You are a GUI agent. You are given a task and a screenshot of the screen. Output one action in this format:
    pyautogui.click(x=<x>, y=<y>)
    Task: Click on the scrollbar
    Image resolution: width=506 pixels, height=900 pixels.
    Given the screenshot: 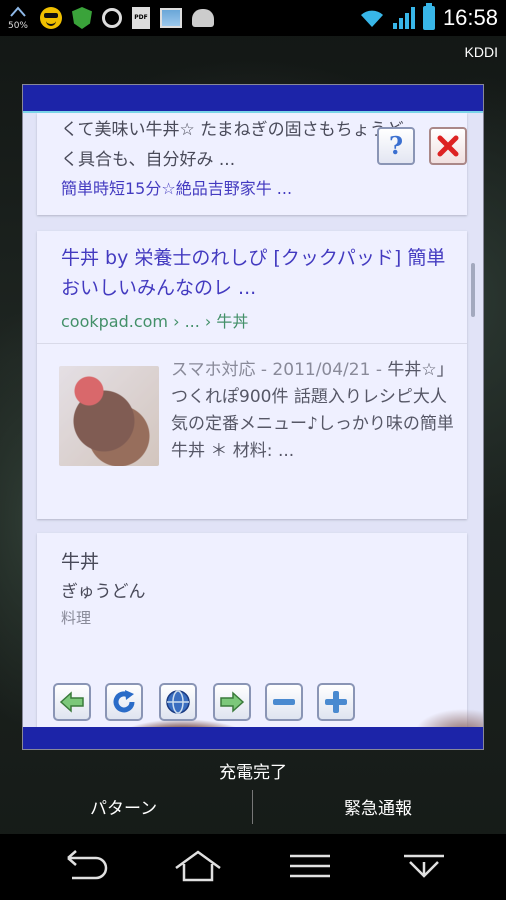 What is the action you would take?
    pyautogui.click(x=473, y=290)
    